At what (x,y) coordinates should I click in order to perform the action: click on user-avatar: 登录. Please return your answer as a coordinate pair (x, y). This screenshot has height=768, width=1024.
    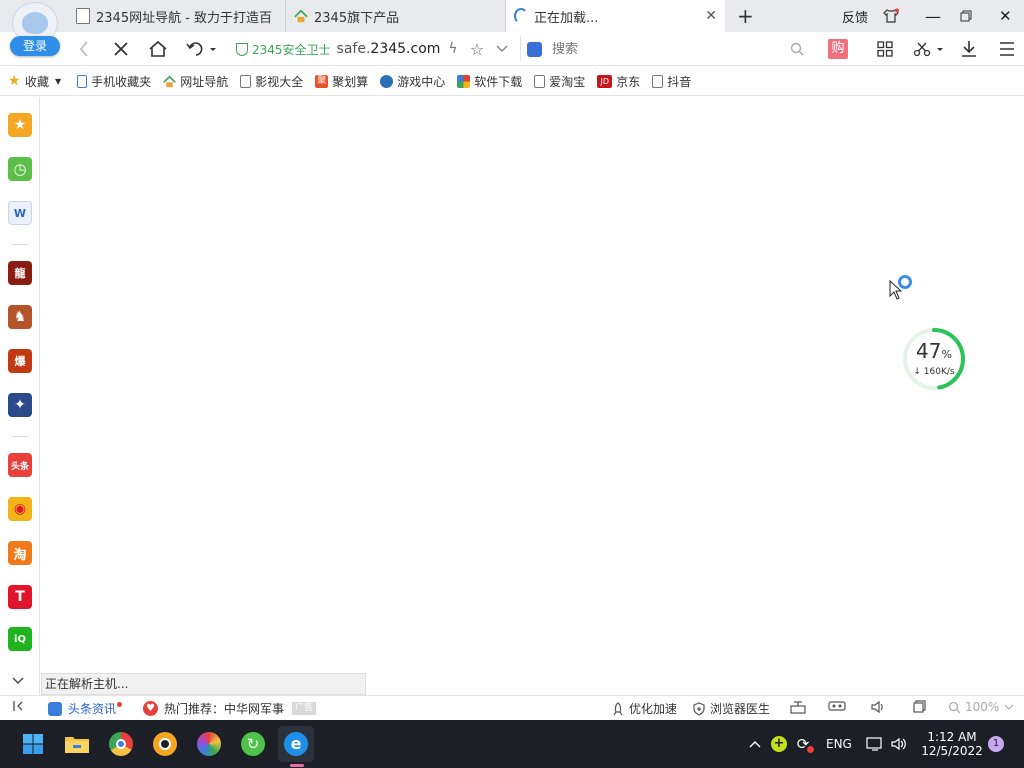
    Looking at the image, I should click on (35, 31).